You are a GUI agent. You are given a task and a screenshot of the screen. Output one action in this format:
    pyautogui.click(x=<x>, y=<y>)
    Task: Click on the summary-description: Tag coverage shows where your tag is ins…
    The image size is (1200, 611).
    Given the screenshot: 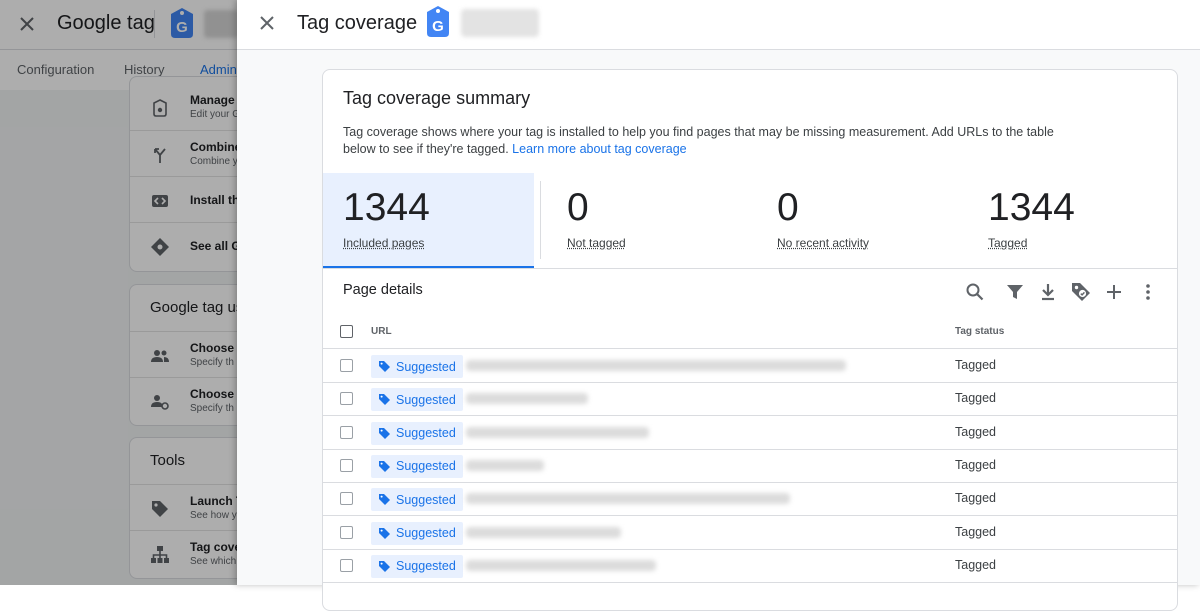 What is the action you would take?
    pyautogui.click(x=713, y=141)
    